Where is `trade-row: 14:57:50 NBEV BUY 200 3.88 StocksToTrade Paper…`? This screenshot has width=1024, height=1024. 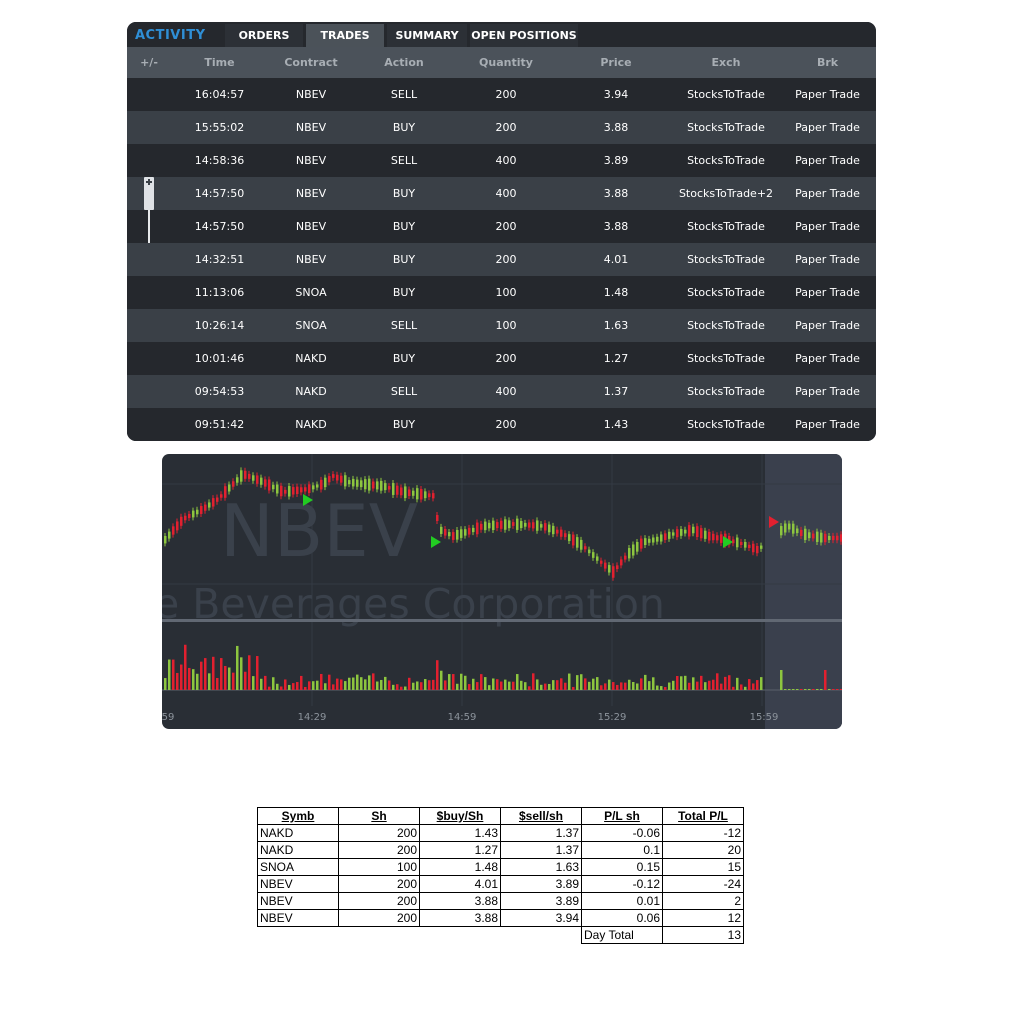 trade-row: 14:57:50 NBEV BUY 200 3.88 StocksToTrade Paper… is located at coordinates (501, 226).